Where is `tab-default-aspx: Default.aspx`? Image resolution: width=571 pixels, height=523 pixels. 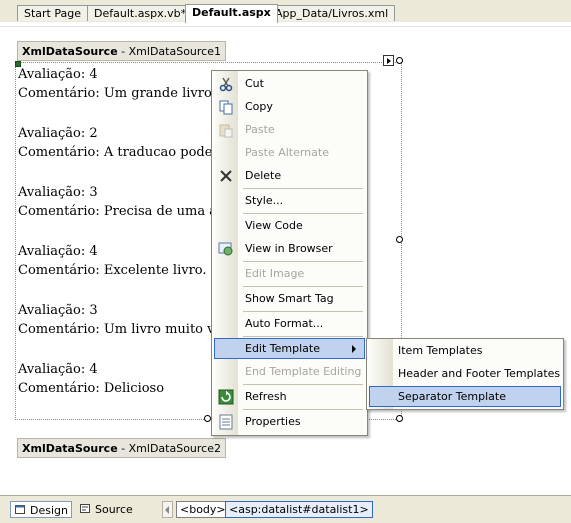
tab-default-aspx: Default.aspx is located at coordinates (231, 13).